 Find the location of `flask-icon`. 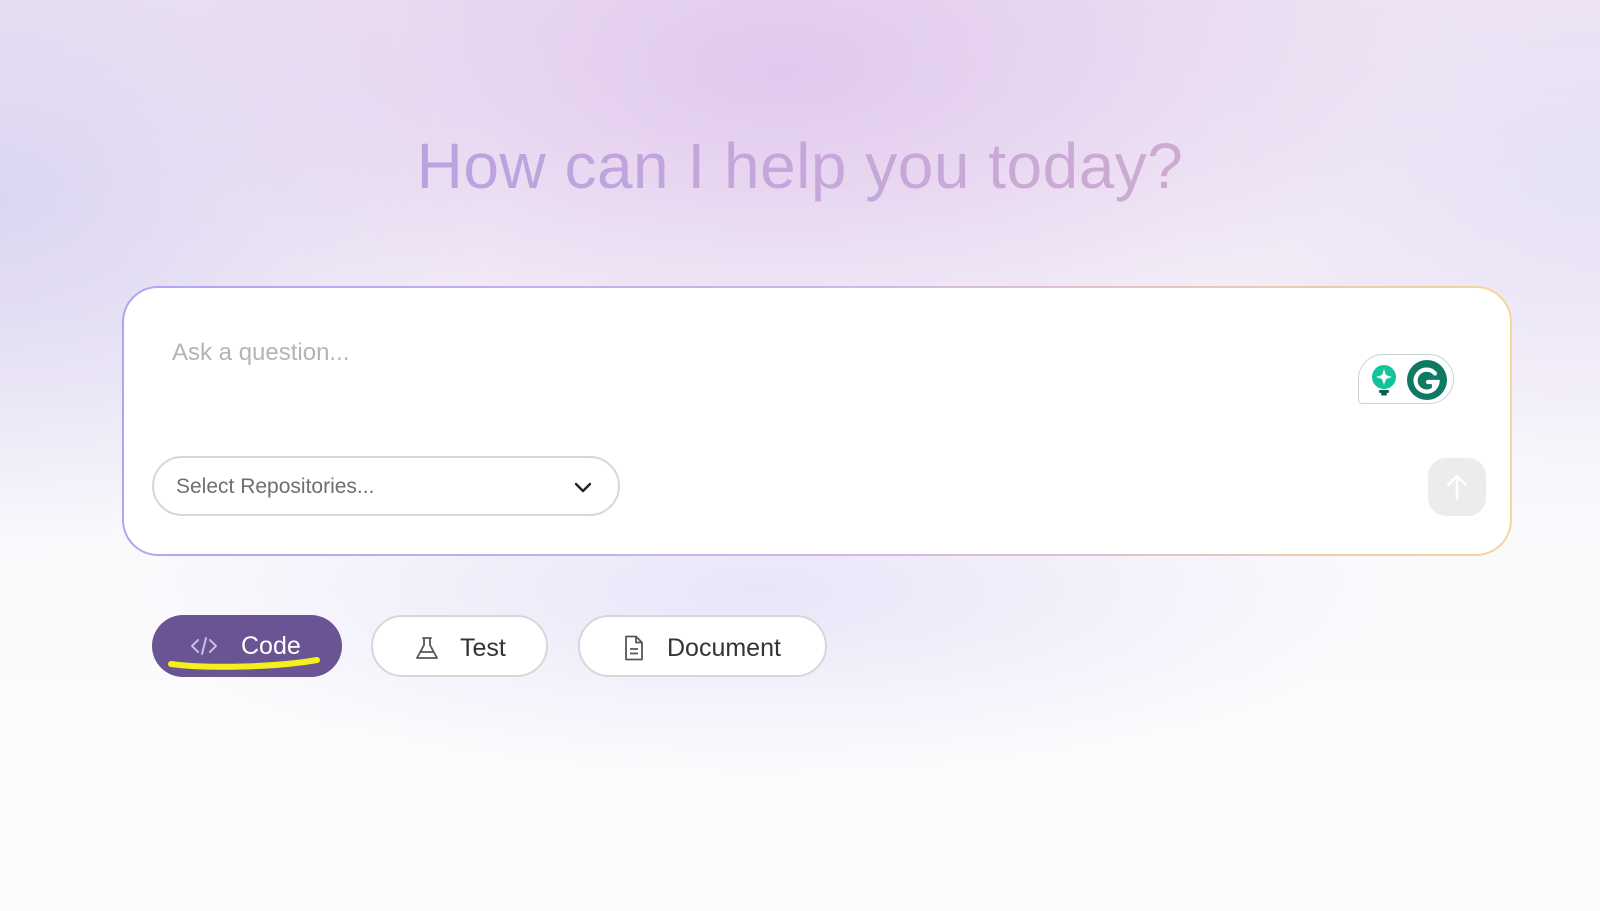

flask-icon is located at coordinates (427, 648).